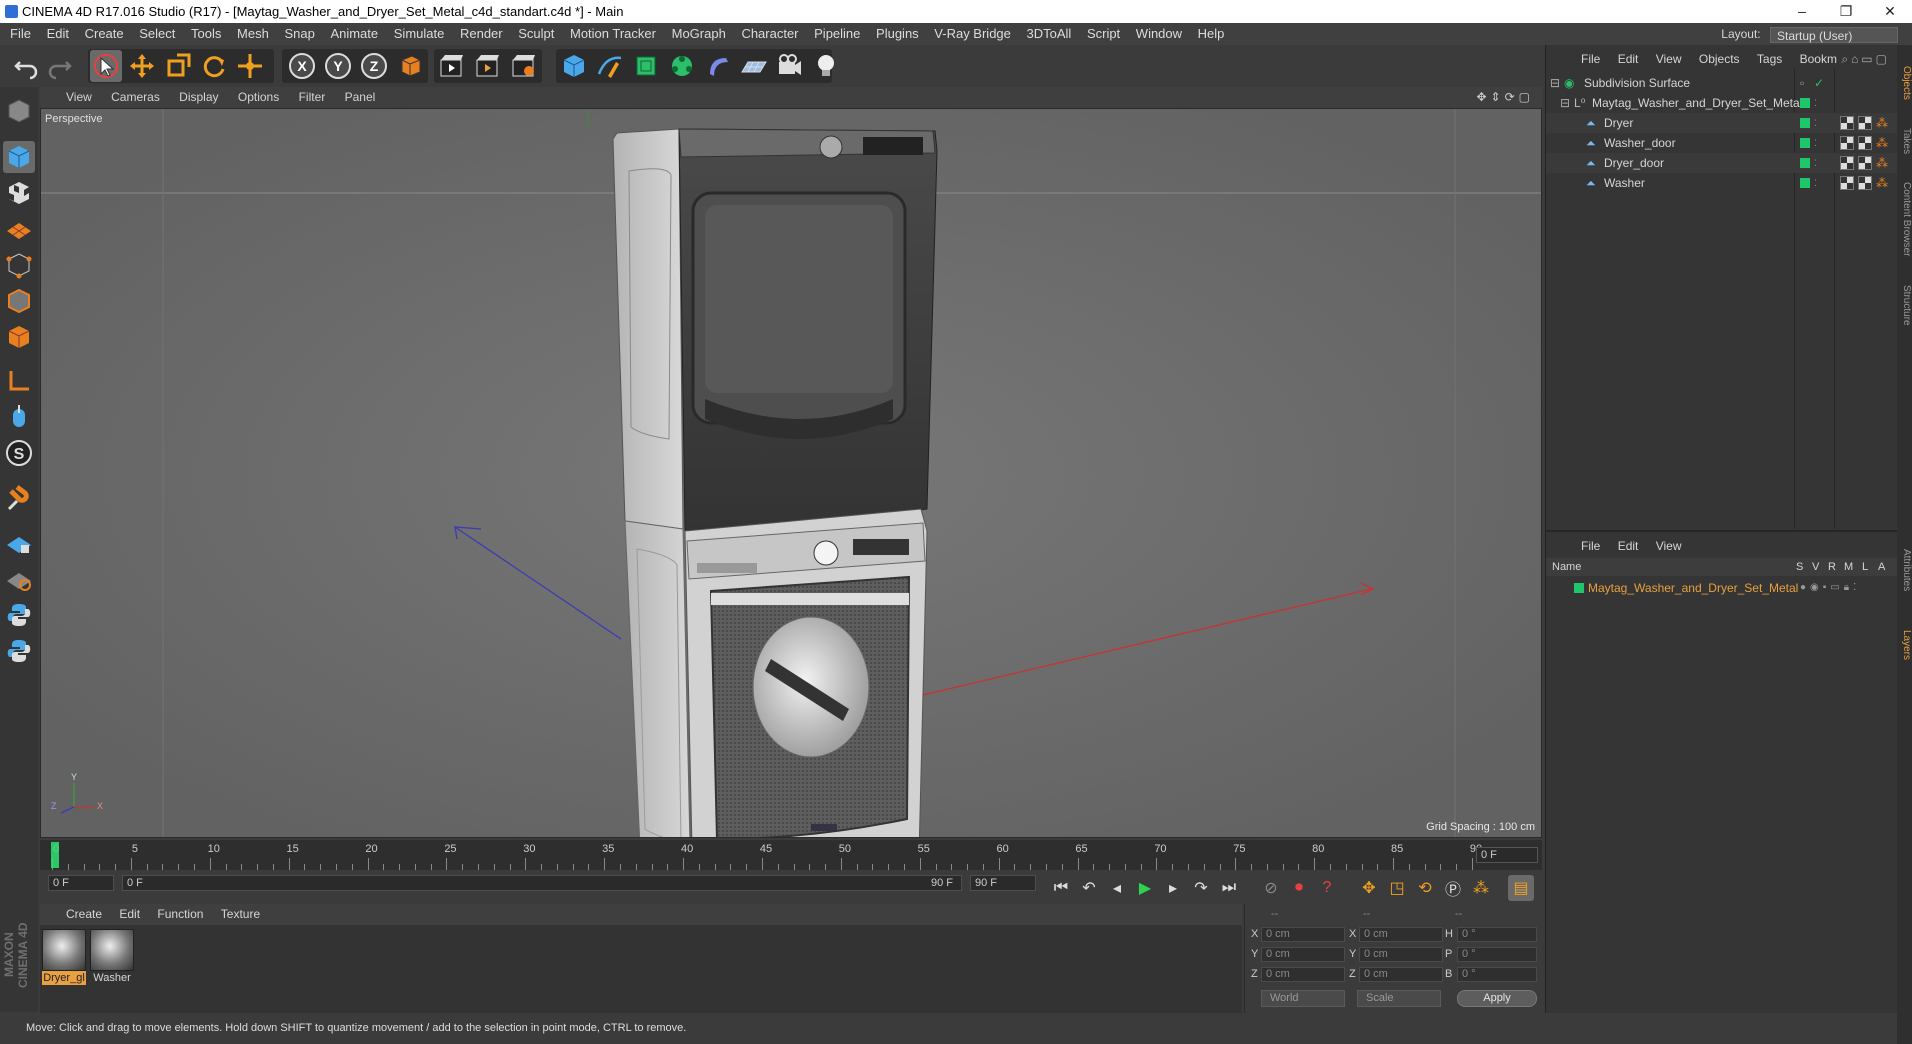 The image size is (1912, 1044). I want to click on object-row: ⊟ L⁰ Maytag_Washer_and_Dryer_Set_Metal ⁚, so click(1722, 103).